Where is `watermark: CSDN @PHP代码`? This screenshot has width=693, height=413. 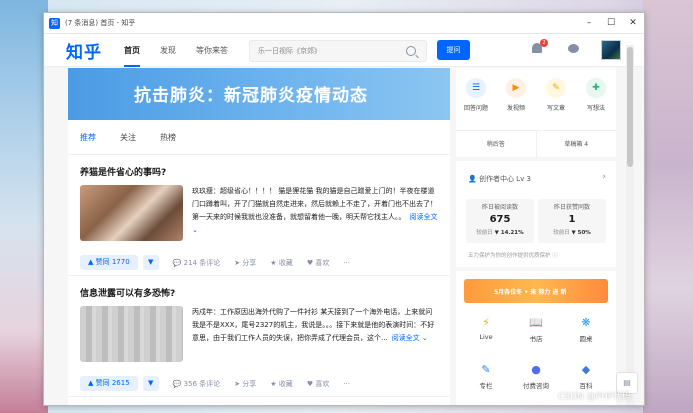 watermark: CSDN @PHP代码 is located at coordinates (595, 397).